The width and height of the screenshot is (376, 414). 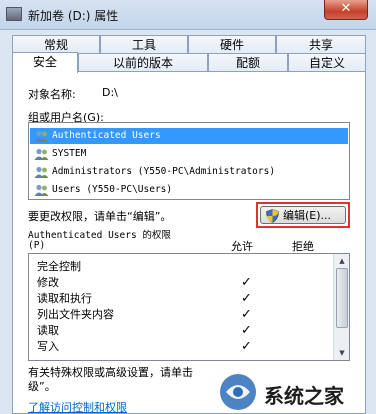 I want to click on list-item: Authenticated Users, so click(x=189, y=136).